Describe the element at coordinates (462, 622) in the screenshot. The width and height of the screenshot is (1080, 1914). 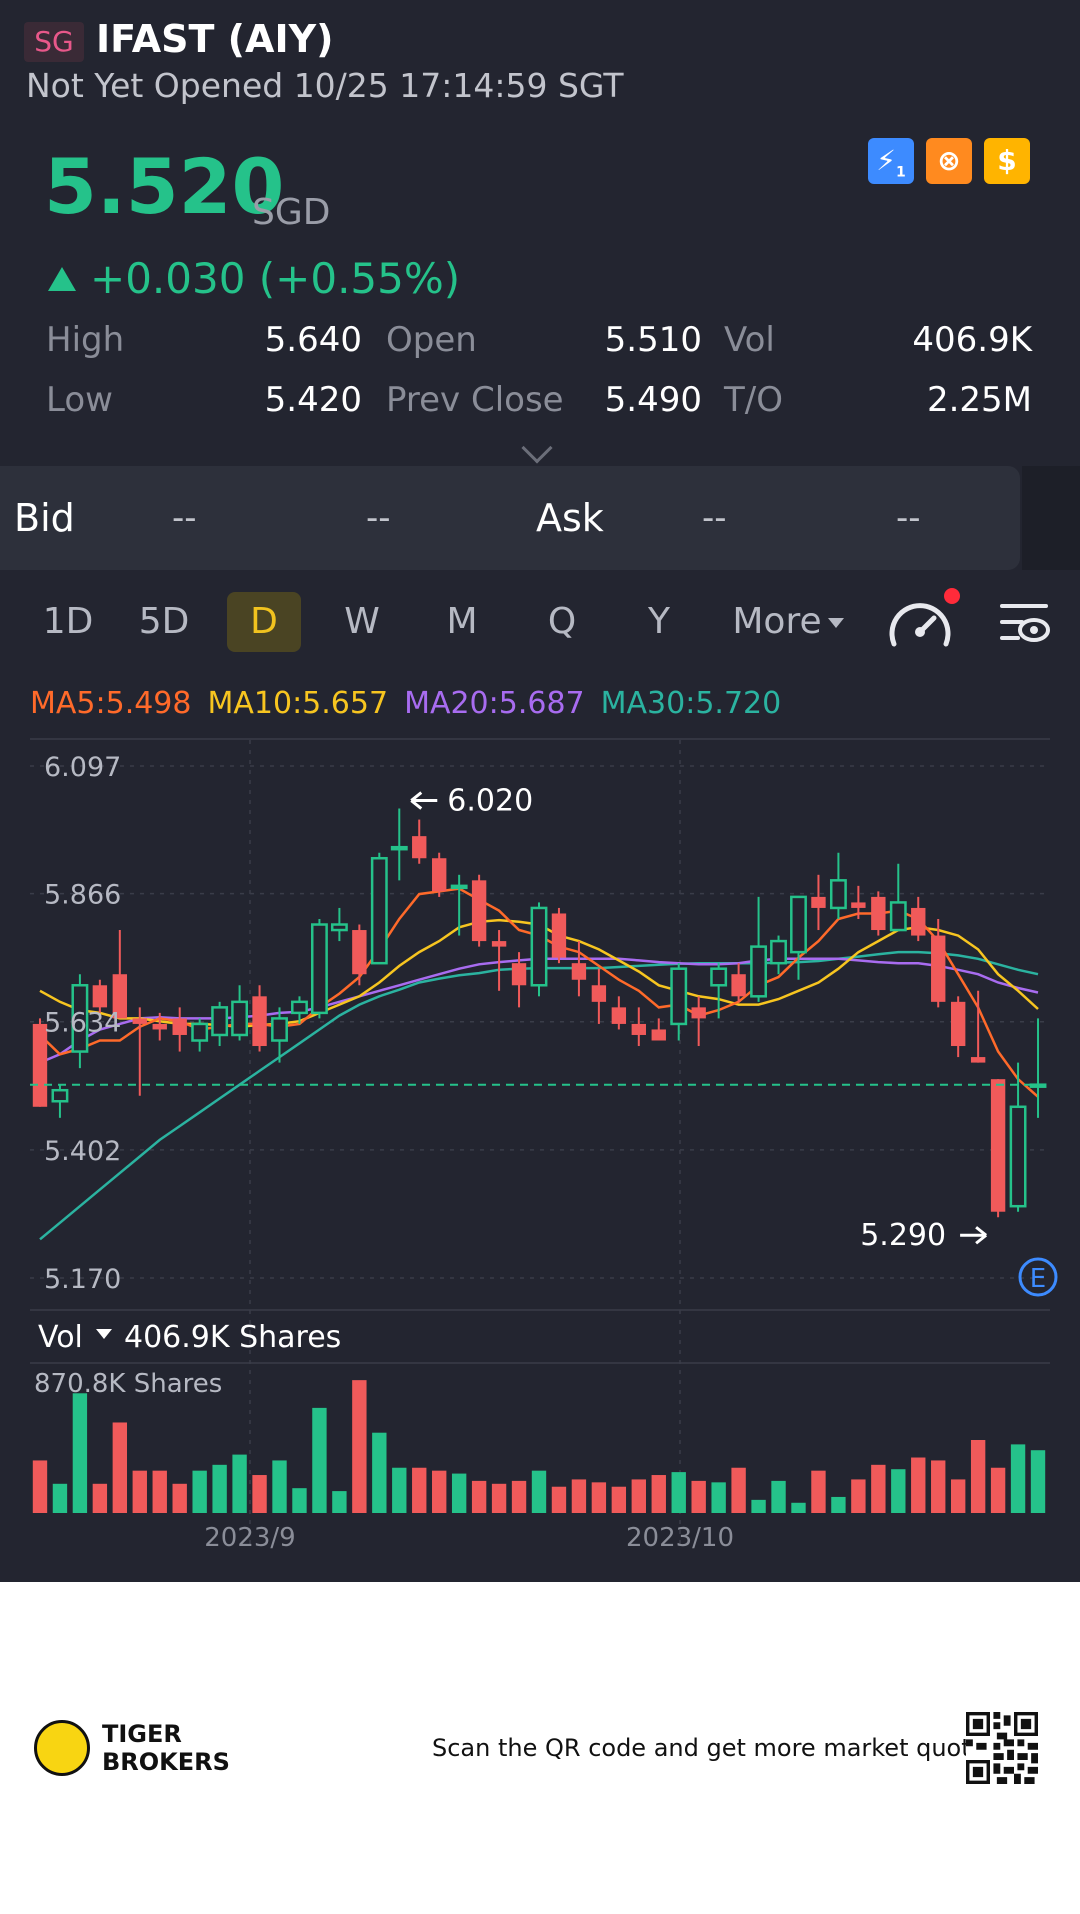
I see `tab-m: M` at that location.